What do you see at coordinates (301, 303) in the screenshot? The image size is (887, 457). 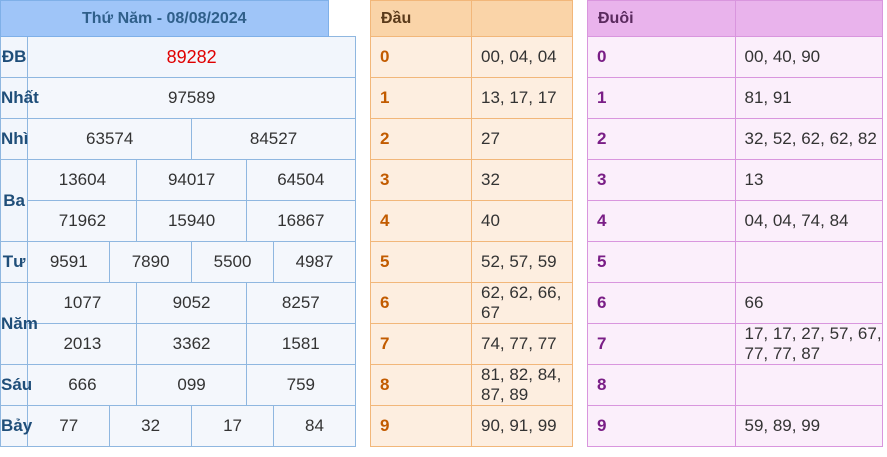 I see `prize-nam-value: 8257` at bounding box center [301, 303].